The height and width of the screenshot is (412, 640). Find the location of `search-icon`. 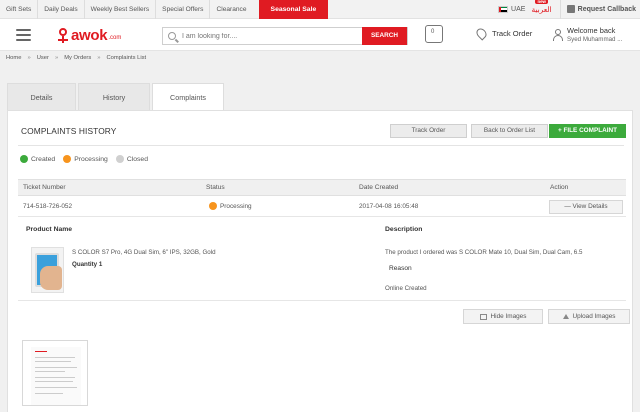

search-icon is located at coordinates (172, 36).